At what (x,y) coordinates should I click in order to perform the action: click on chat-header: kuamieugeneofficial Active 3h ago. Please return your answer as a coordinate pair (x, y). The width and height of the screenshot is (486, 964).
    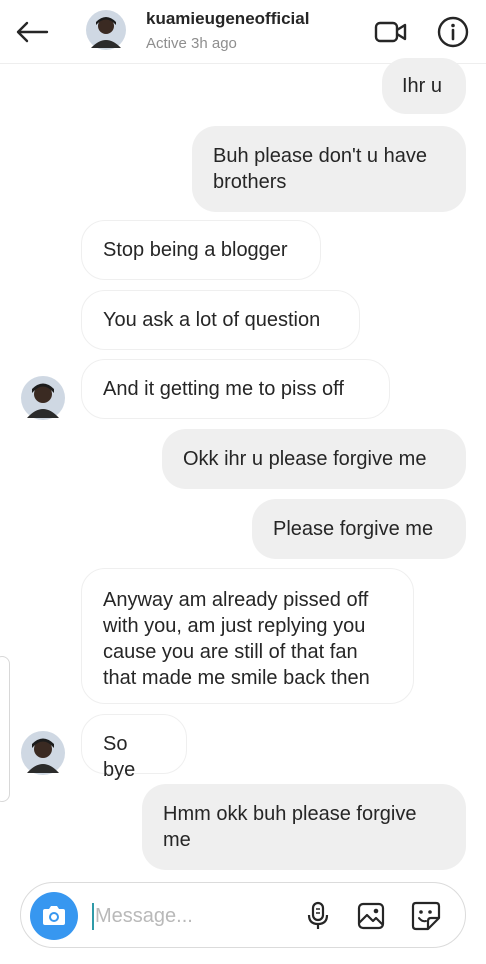
    Looking at the image, I should click on (243, 32).